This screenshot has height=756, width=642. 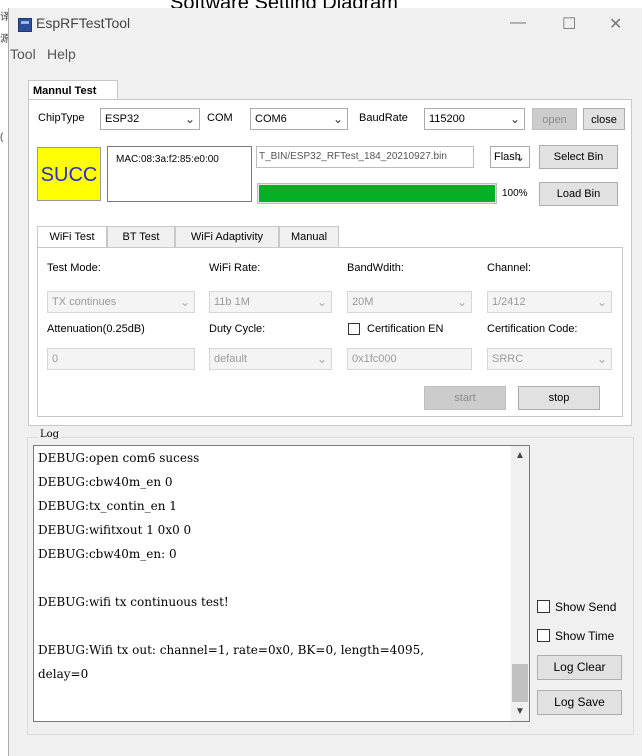 I want to click on close-port-button: close, so click(x=604, y=119).